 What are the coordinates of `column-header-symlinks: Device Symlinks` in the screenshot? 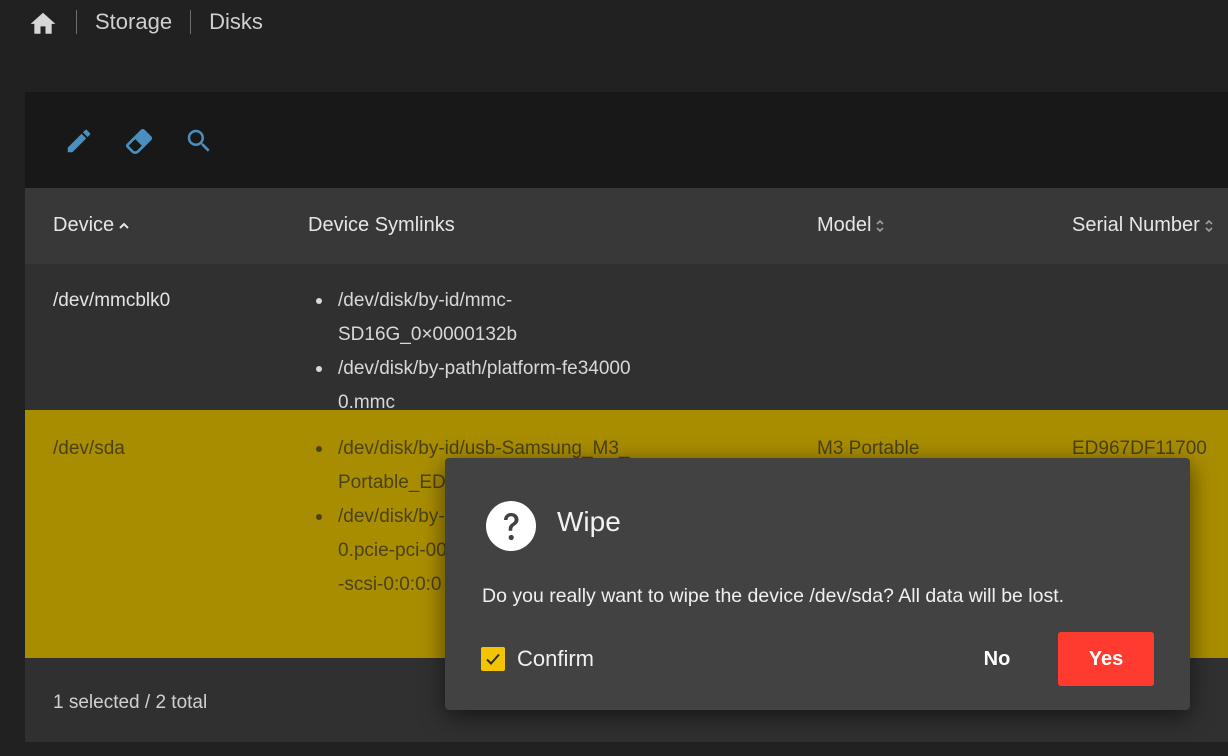 It's located at (381, 225).